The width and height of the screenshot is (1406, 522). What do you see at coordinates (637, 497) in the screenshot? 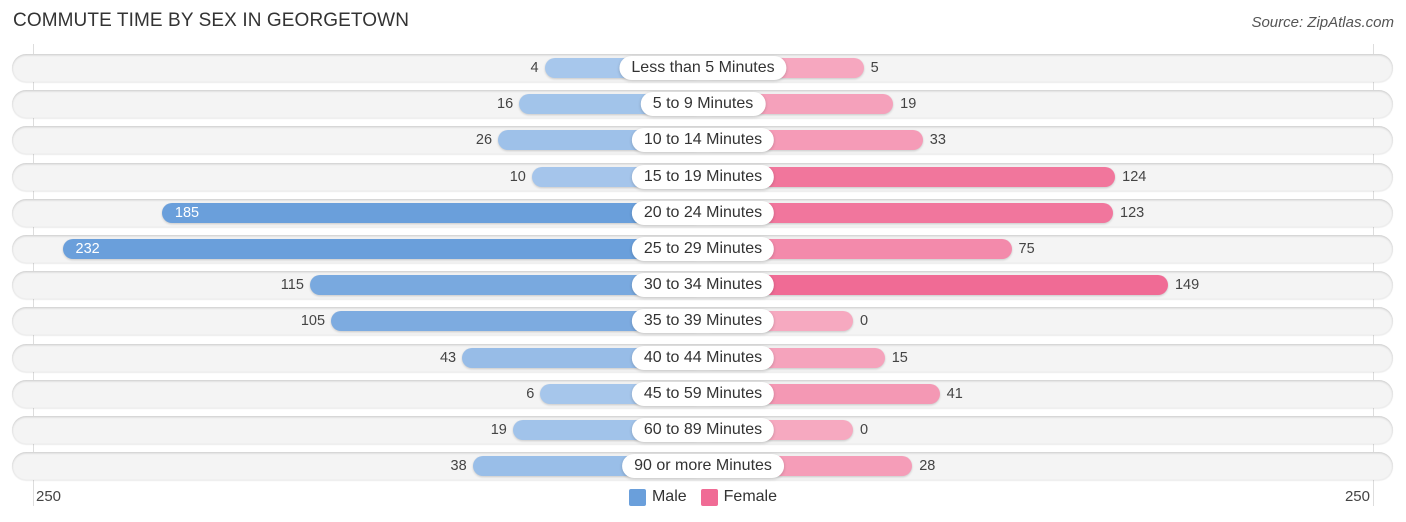
I see `legend-swatch-male` at bounding box center [637, 497].